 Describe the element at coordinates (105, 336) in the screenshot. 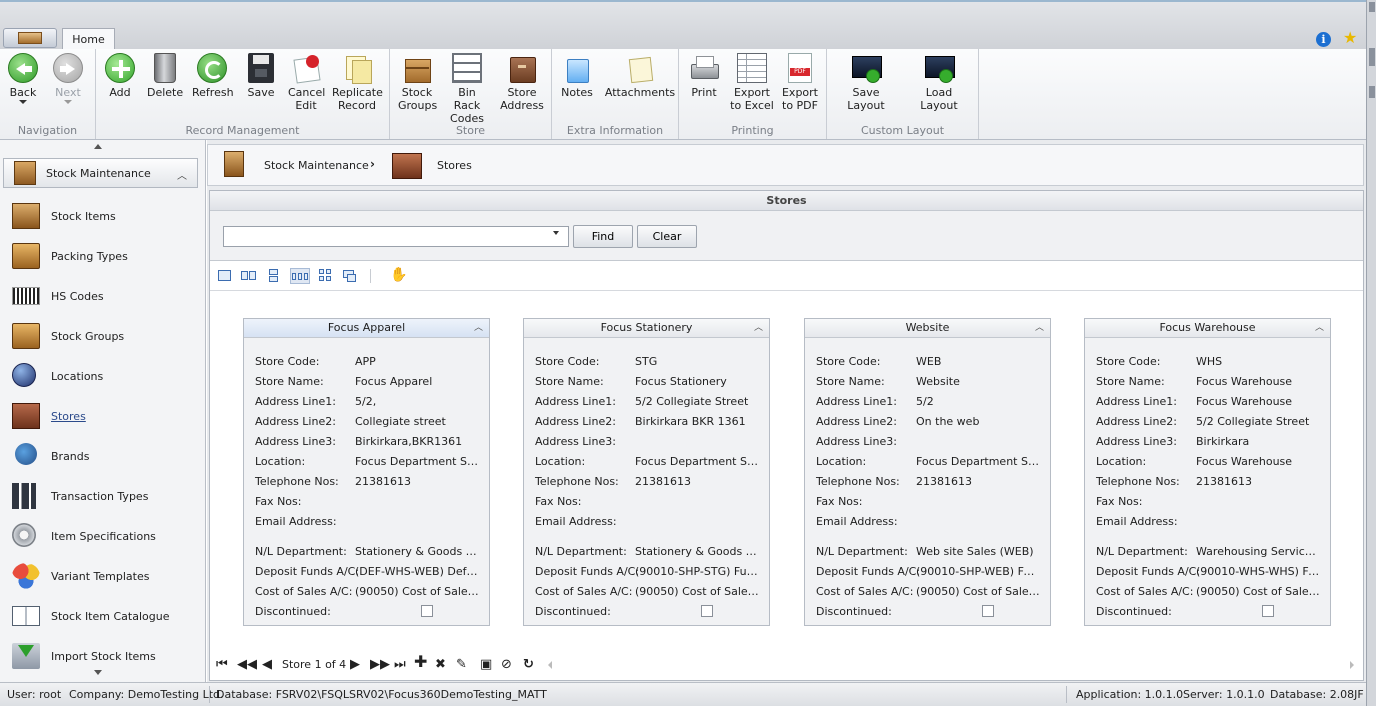

I see `nav-item-stock-groups: Stock Groups` at that location.